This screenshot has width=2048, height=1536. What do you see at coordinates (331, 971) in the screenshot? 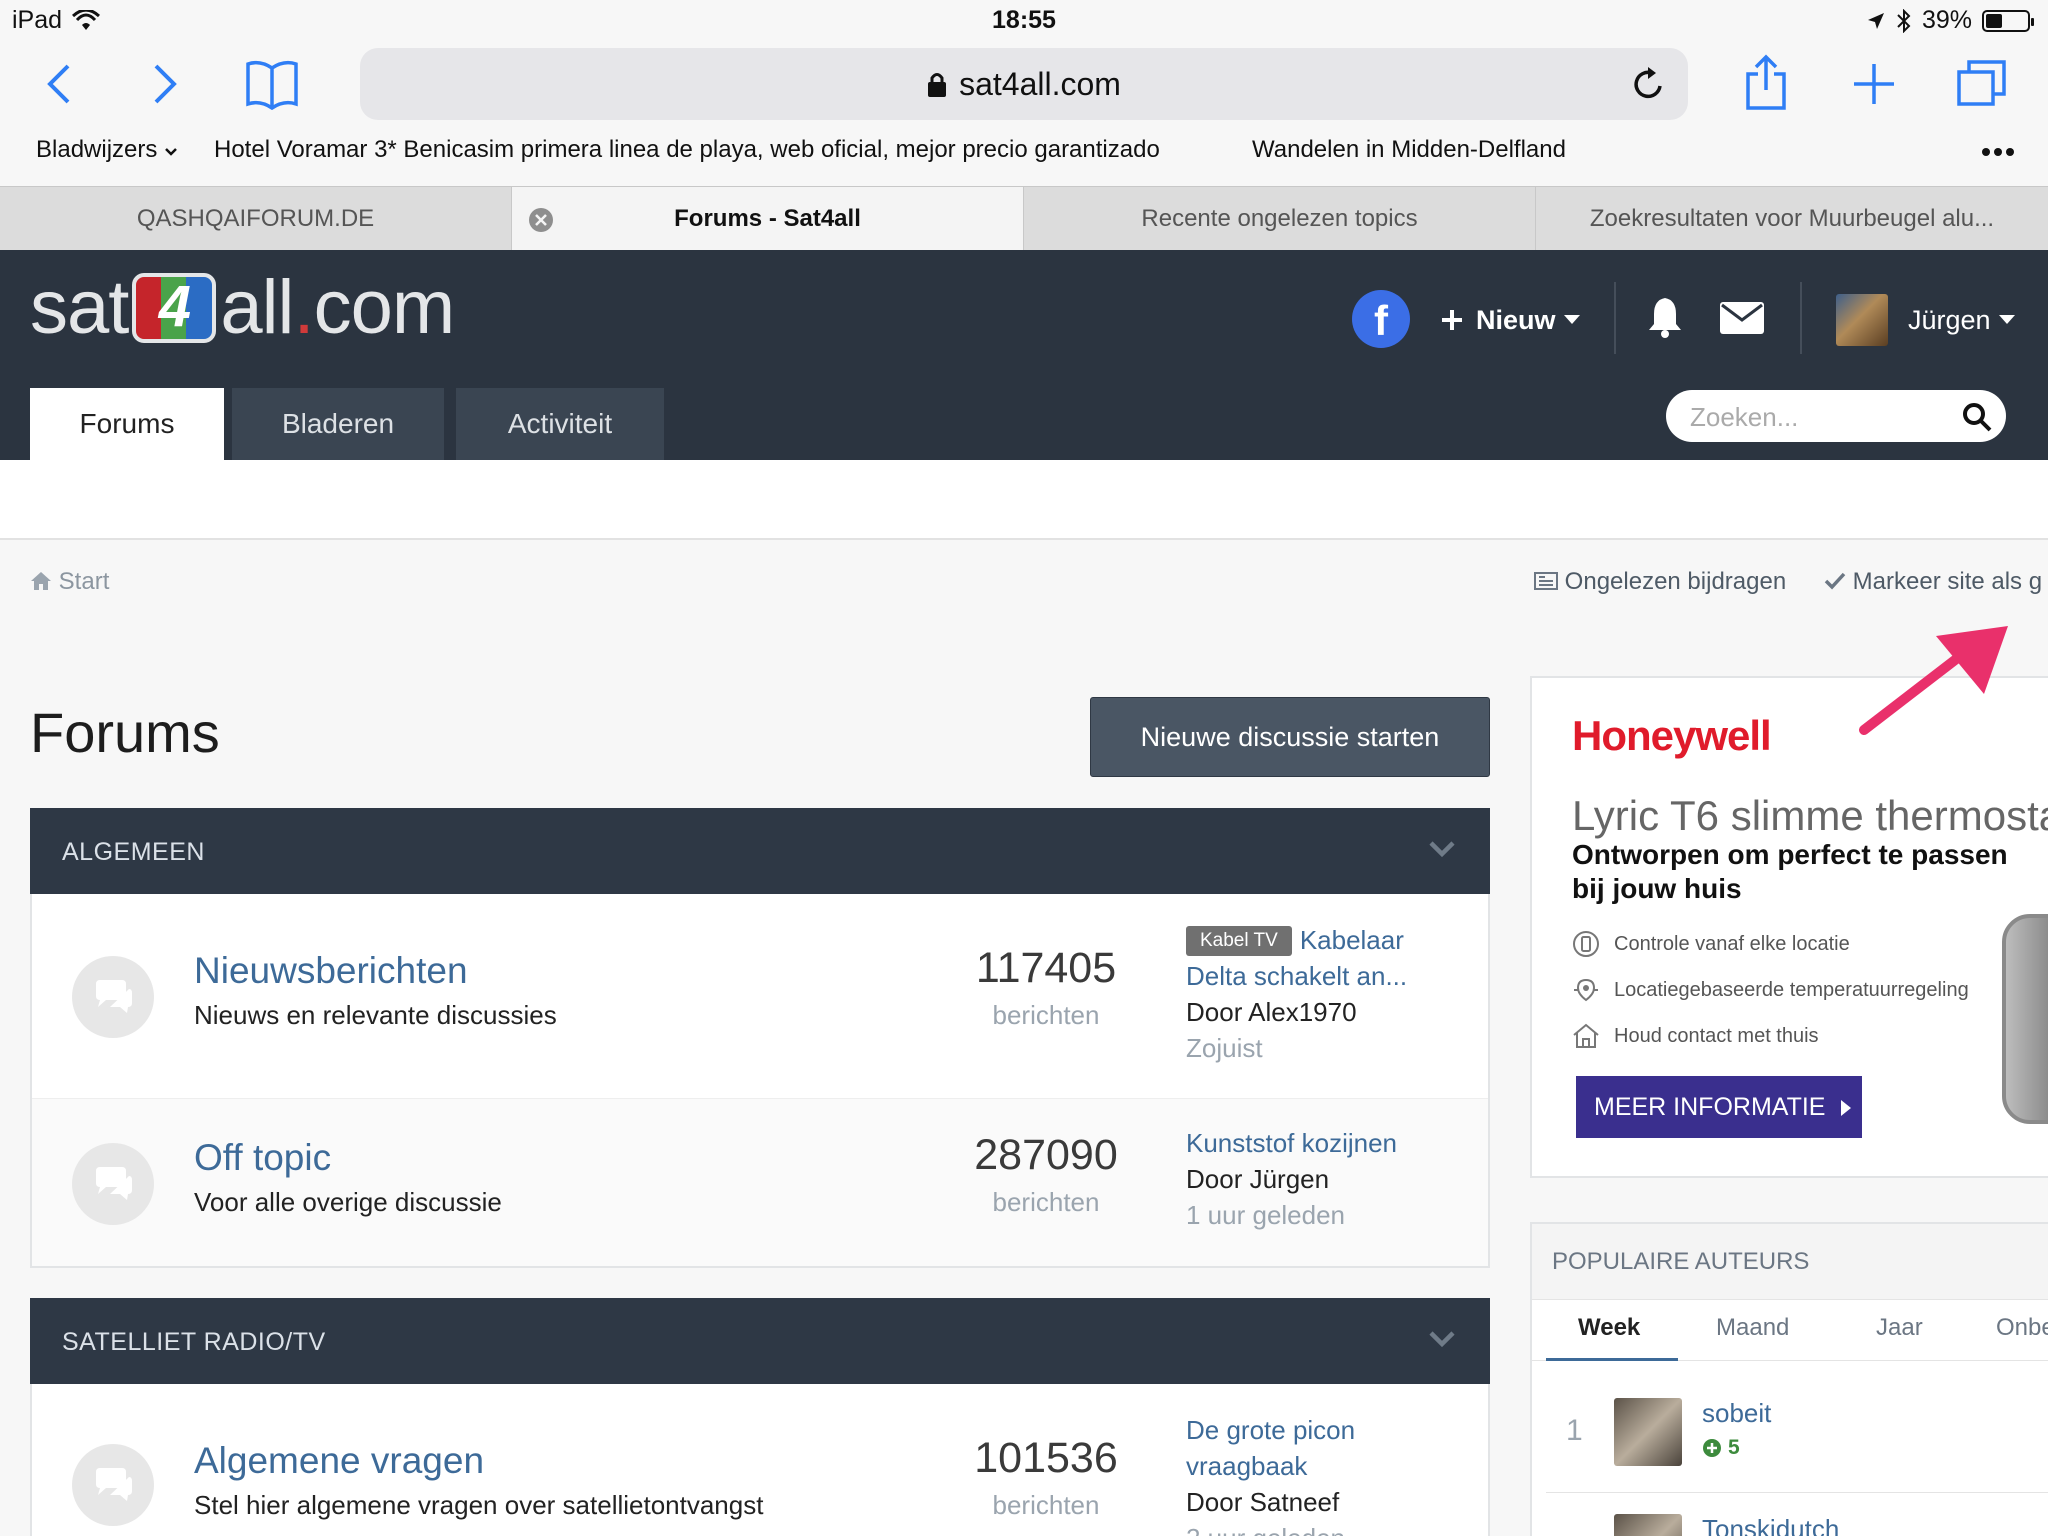
I see `forum-title: Nieuwsberichten` at bounding box center [331, 971].